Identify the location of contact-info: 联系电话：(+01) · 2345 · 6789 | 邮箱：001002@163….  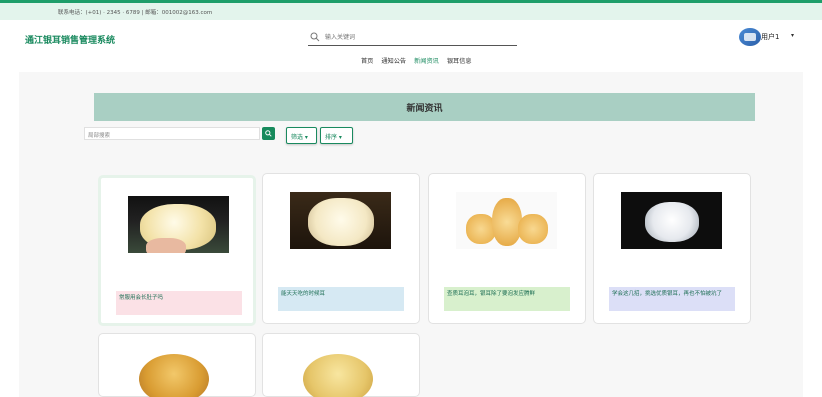
(135, 13).